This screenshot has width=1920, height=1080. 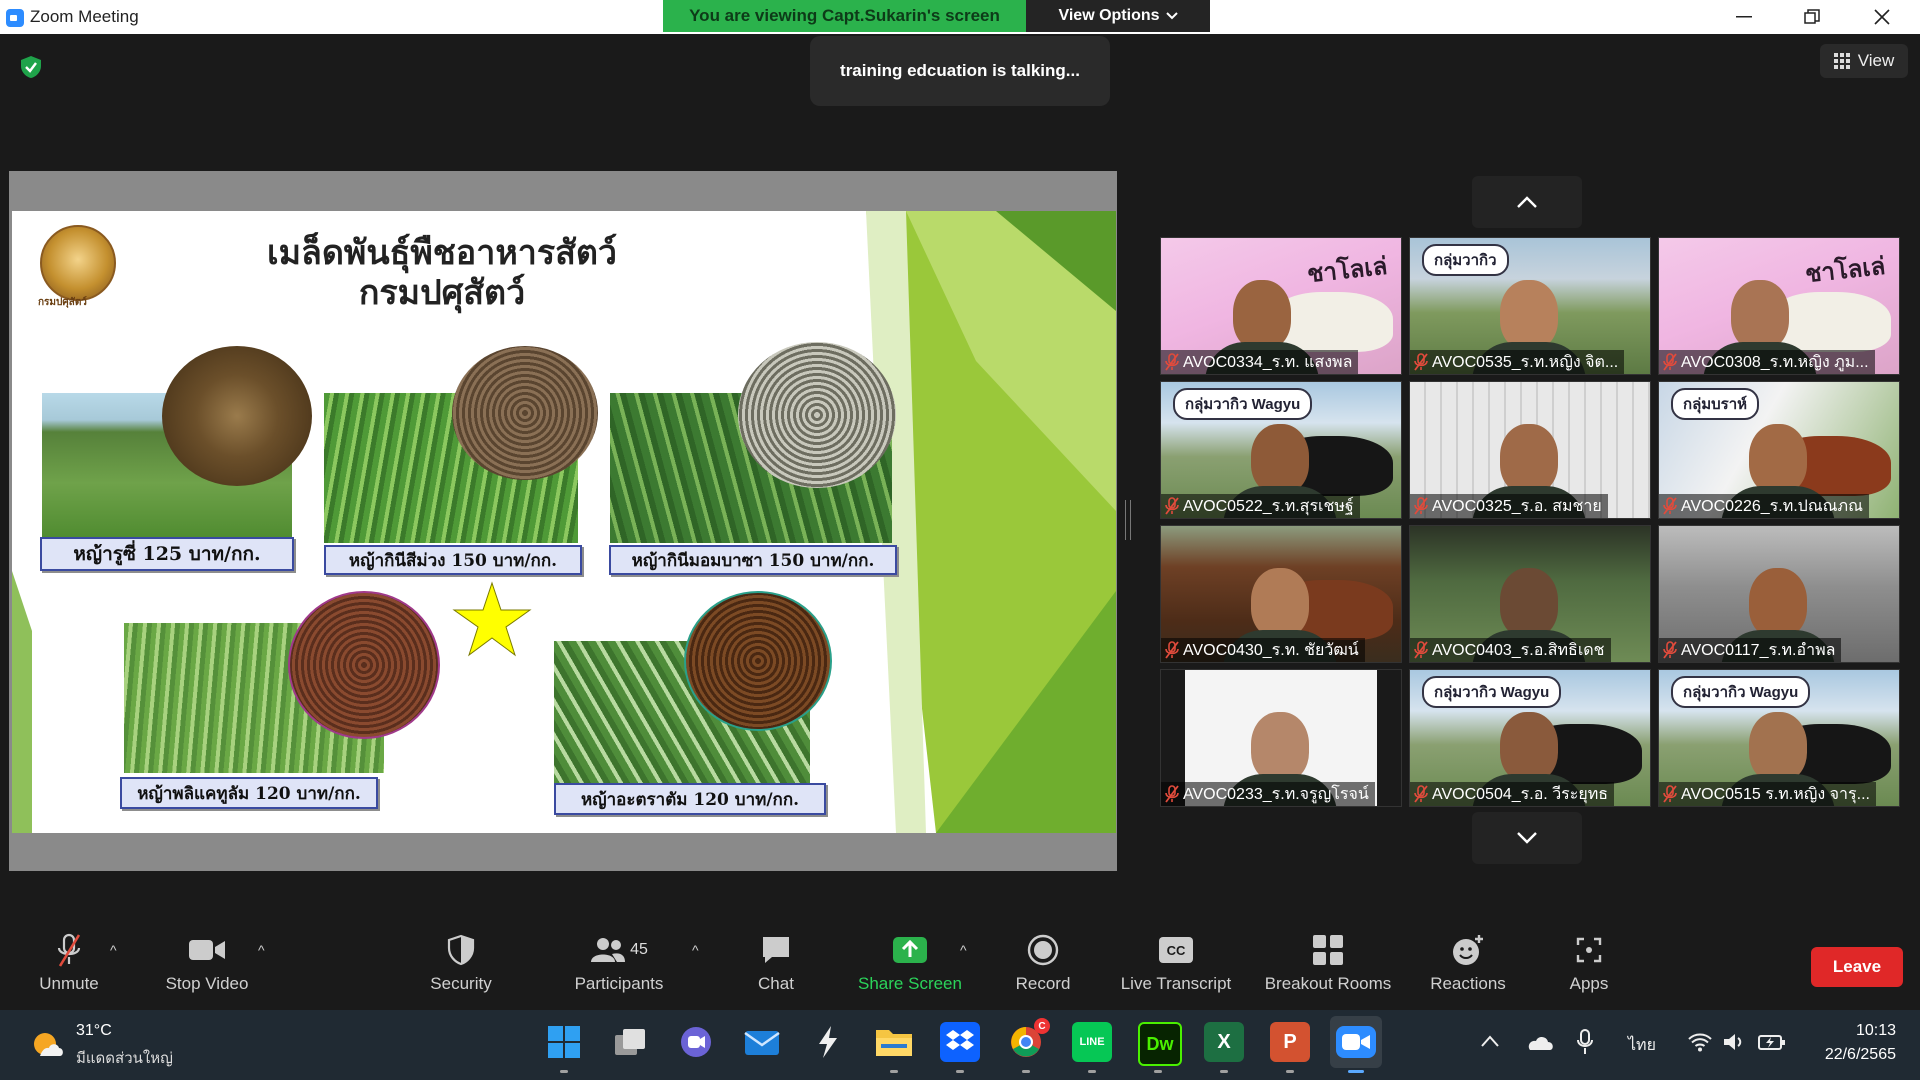 What do you see at coordinates (1779, 594) in the screenshot?
I see `participant-tile: AVOC0117_ร.ท.อำพล` at bounding box center [1779, 594].